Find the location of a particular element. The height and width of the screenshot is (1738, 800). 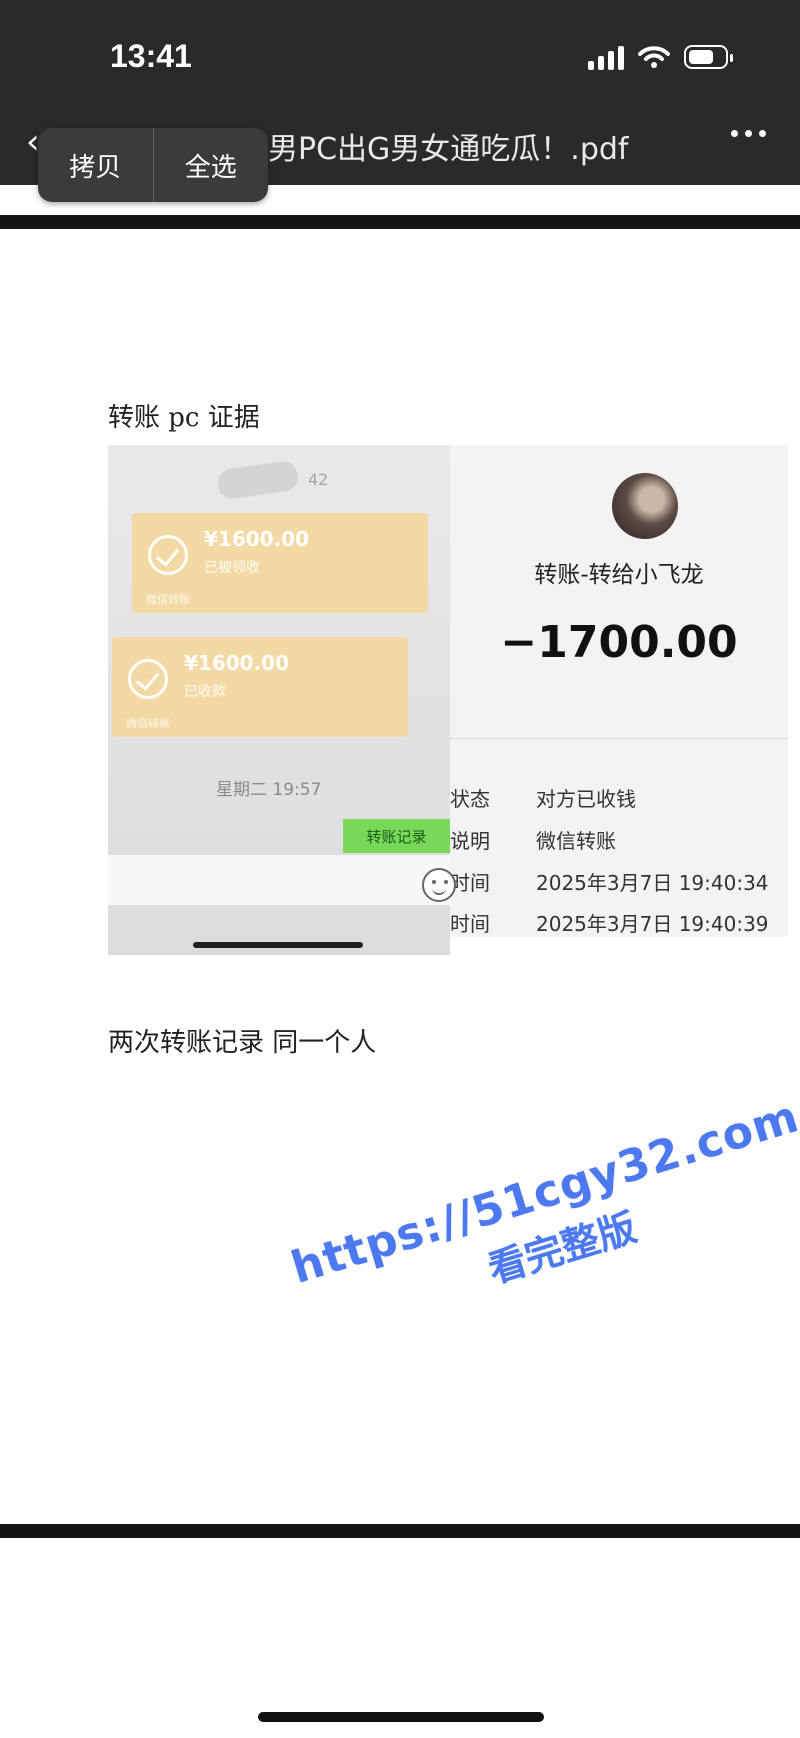

status-time: 13:41 is located at coordinates (151, 56).